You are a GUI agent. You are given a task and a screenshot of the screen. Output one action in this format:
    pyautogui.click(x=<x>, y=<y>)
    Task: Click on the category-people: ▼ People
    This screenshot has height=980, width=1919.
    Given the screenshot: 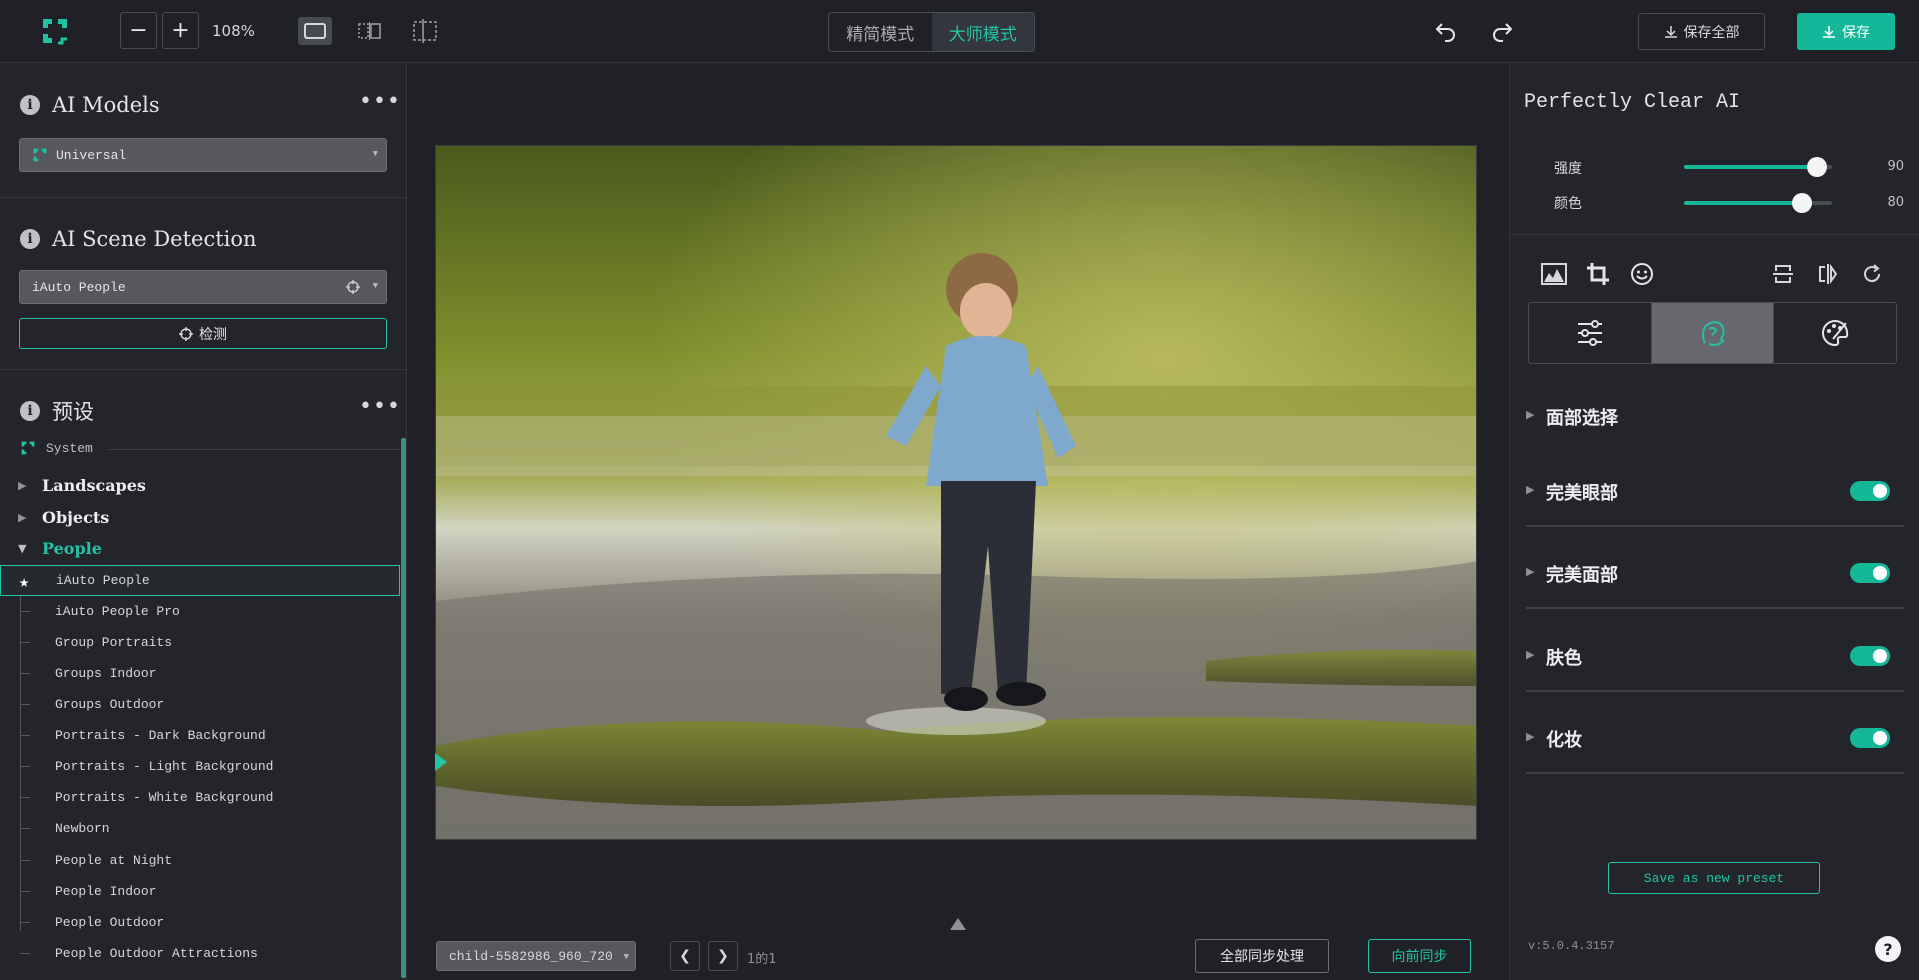 What is the action you would take?
    pyautogui.click(x=60, y=548)
    